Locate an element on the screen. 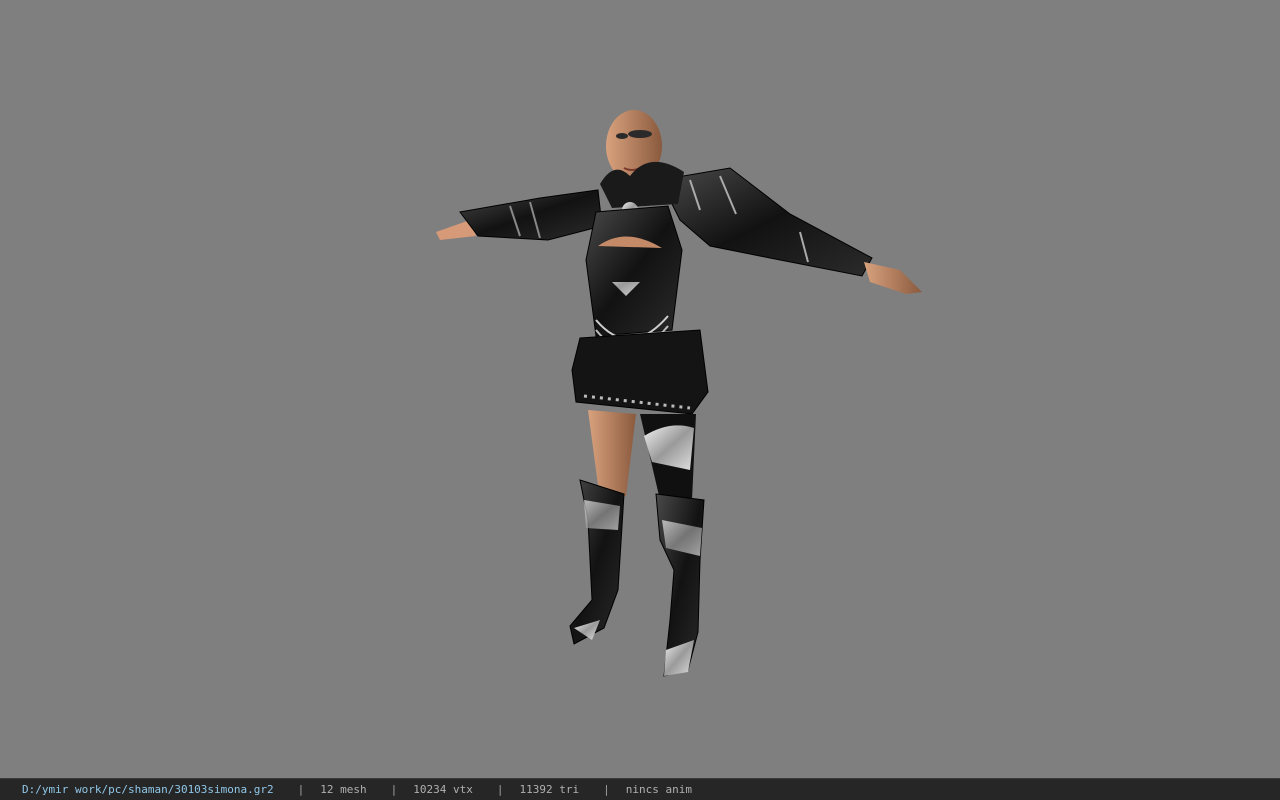  animation-label: nincs anim is located at coordinates (658, 789).